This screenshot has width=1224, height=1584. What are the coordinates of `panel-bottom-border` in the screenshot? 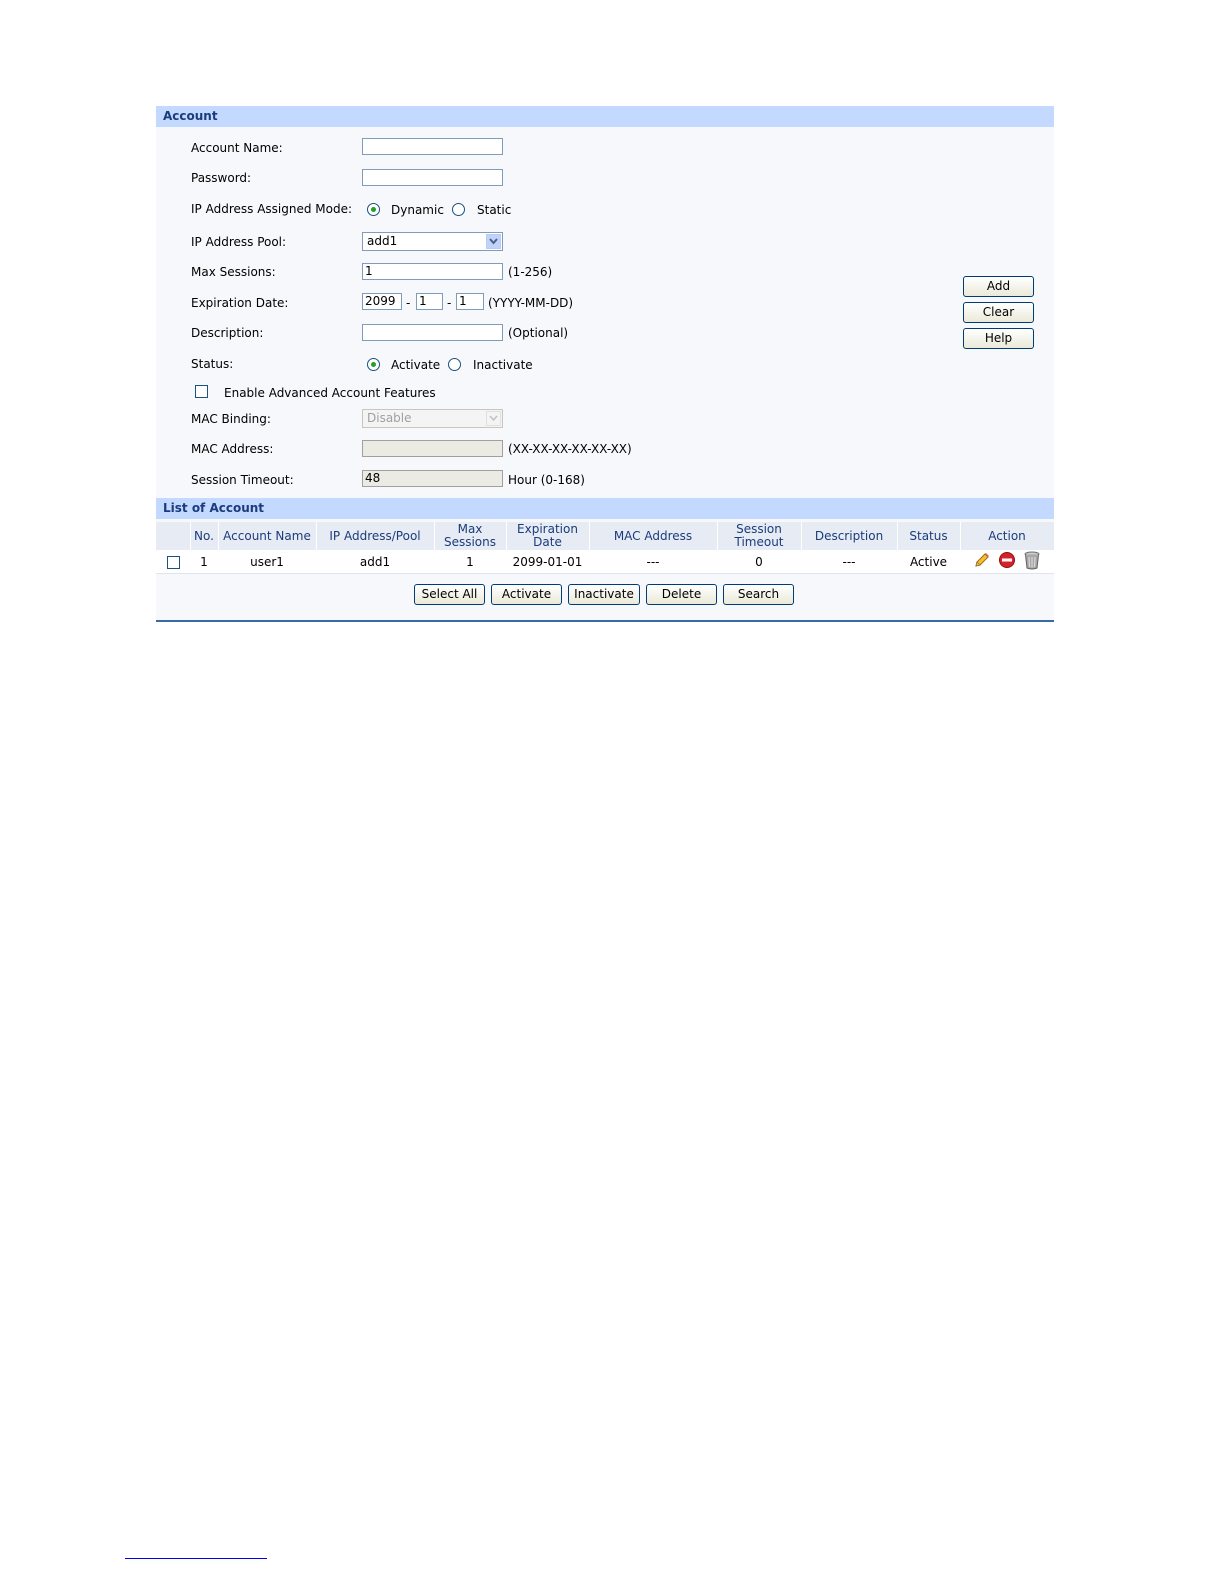 It's located at (605, 621).